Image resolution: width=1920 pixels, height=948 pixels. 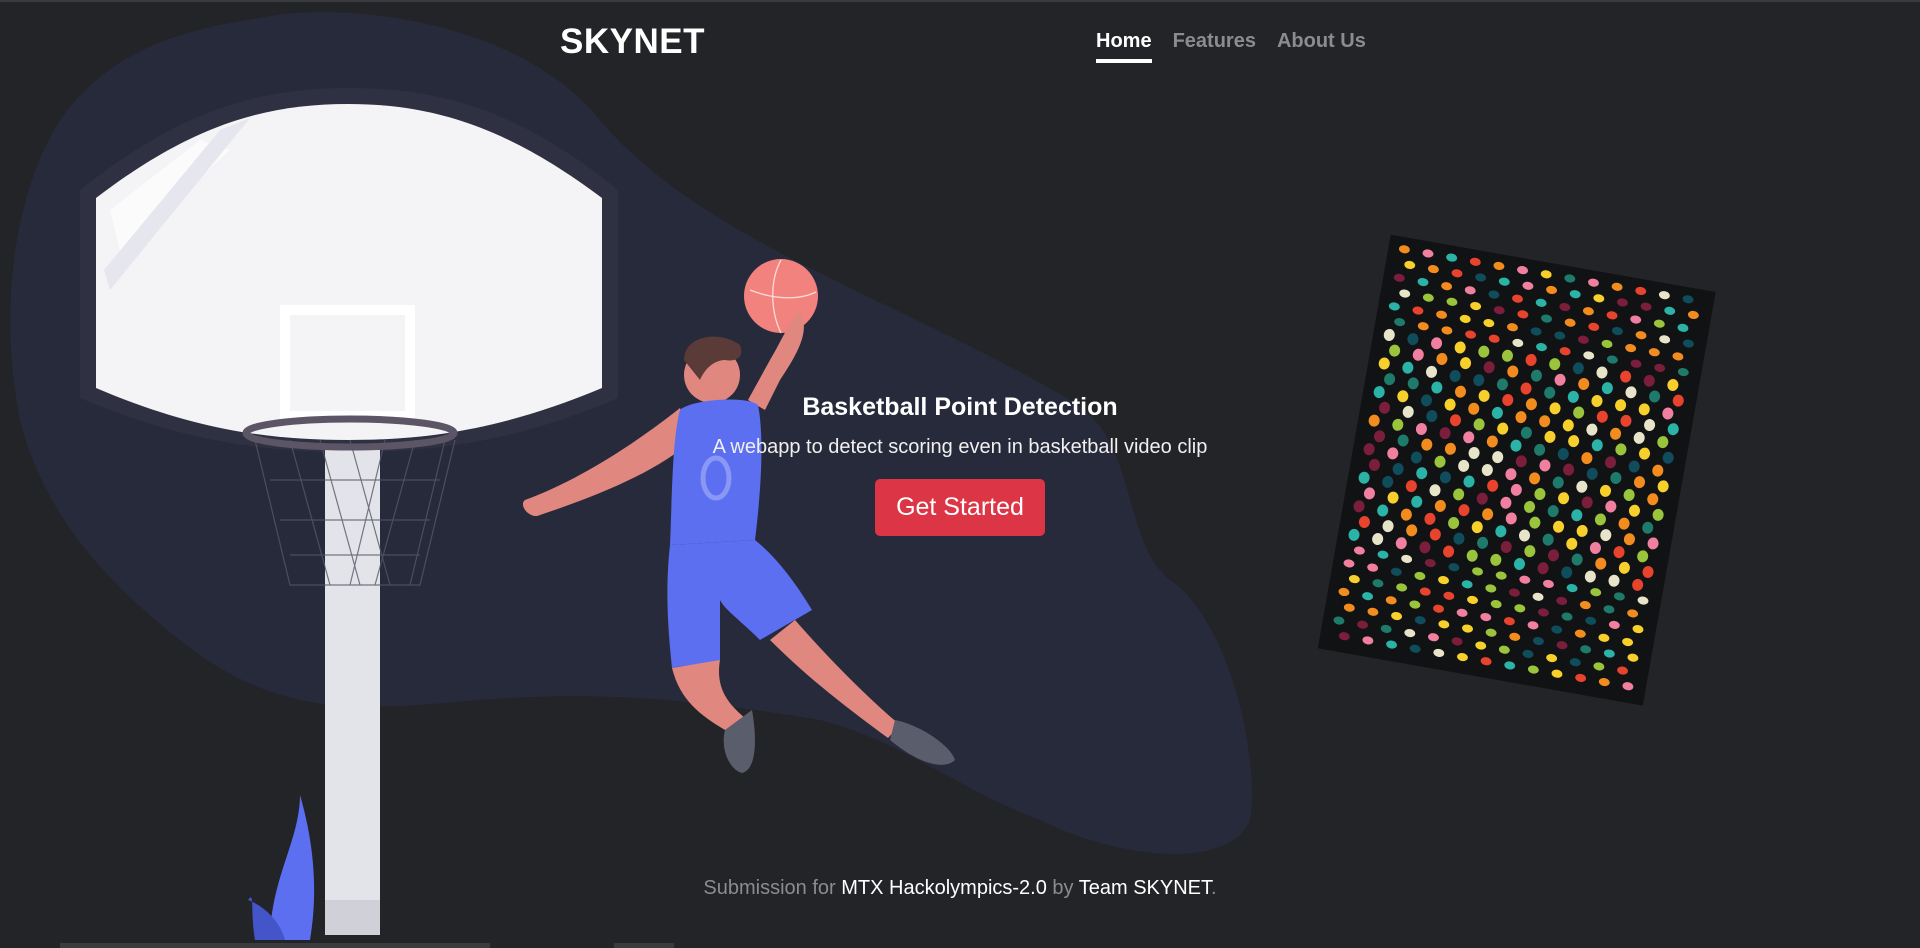 What do you see at coordinates (772, 888) in the screenshot?
I see `footer-prefix: Submission for` at bounding box center [772, 888].